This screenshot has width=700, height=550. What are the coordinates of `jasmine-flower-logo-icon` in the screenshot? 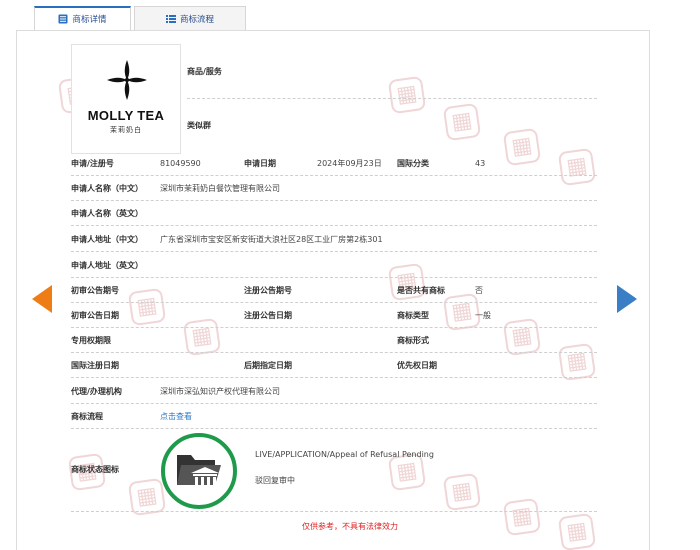 It's located at (127, 80).